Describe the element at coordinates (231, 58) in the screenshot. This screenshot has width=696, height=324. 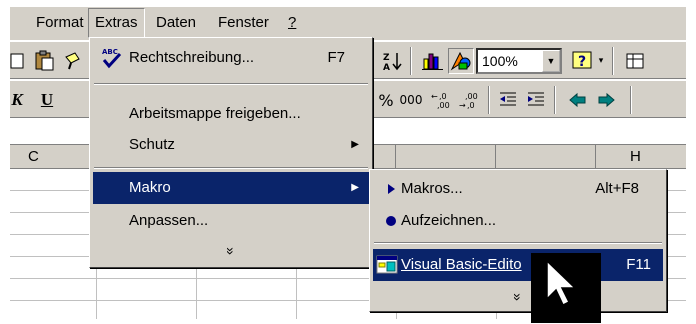
I see `menu-item-rechtschreibung: ABC Rechtschreibung... F7` at that location.